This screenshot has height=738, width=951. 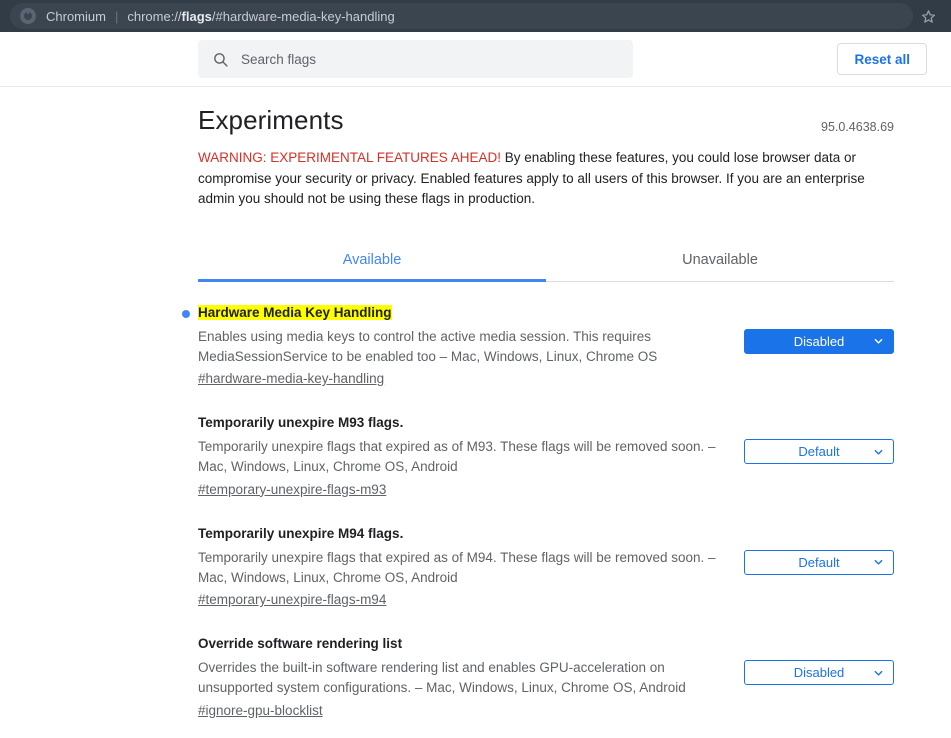 I want to click on search-header: Reset all, so click(x=475, y=59).